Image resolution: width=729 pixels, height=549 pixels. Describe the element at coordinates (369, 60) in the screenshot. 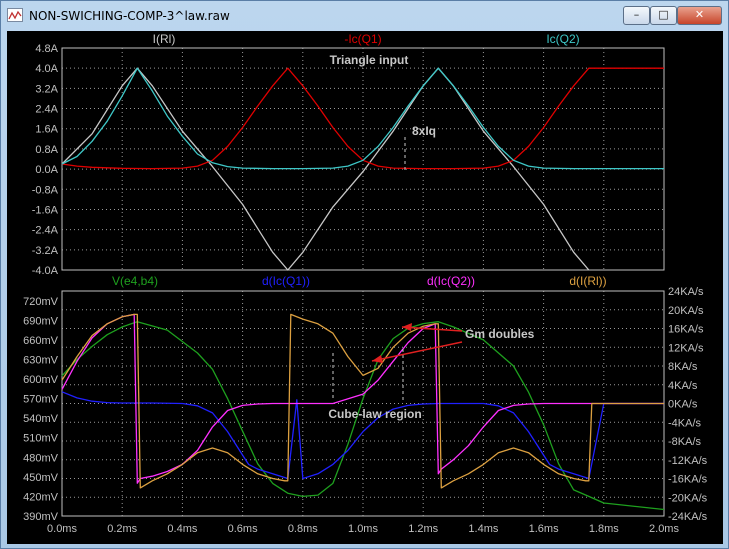

I see `annotation-triangle-input: Triangle input` at that location.